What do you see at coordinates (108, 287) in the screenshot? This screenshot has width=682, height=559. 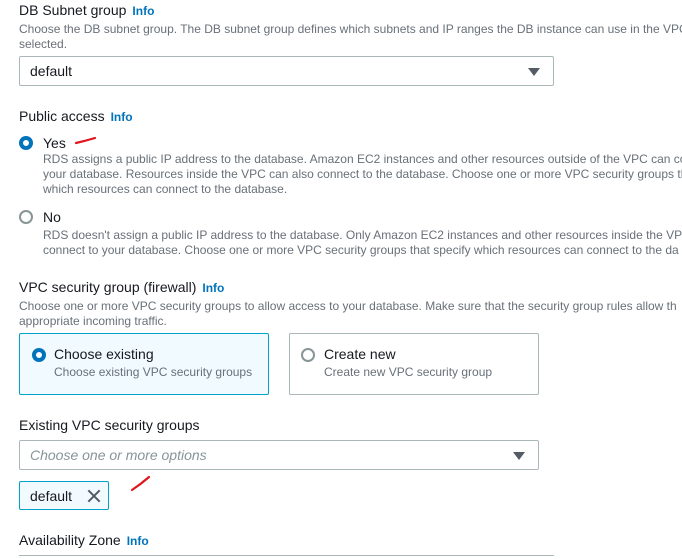 I see `vpc-security-group-label: VPC security group (firewall)` at bounding box center [108, 287].